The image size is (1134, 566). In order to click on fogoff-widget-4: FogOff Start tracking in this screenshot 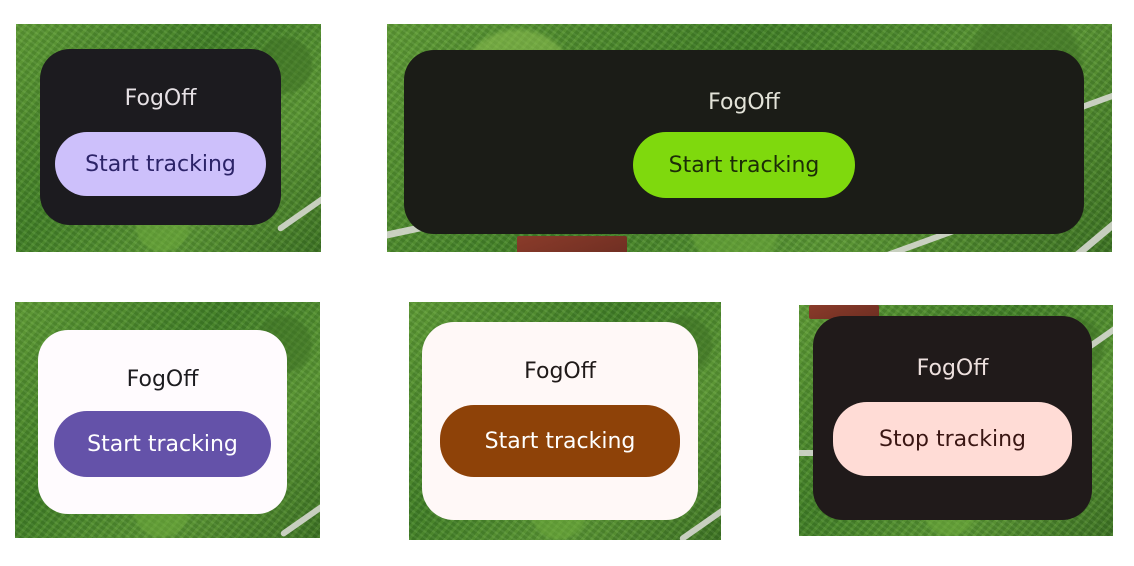, I will do `click(560, 421)`.